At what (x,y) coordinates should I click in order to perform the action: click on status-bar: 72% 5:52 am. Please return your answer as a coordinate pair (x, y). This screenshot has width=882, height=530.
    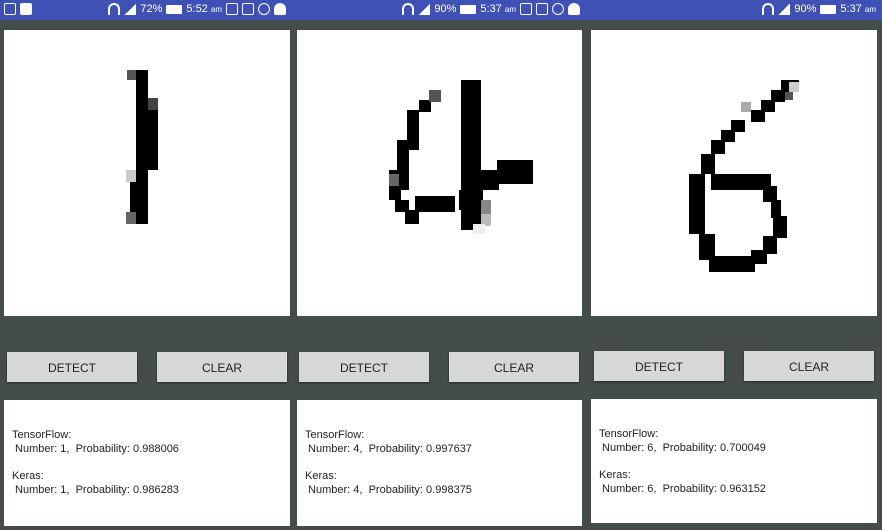
    Looking at the image, I should click on (146, 10).